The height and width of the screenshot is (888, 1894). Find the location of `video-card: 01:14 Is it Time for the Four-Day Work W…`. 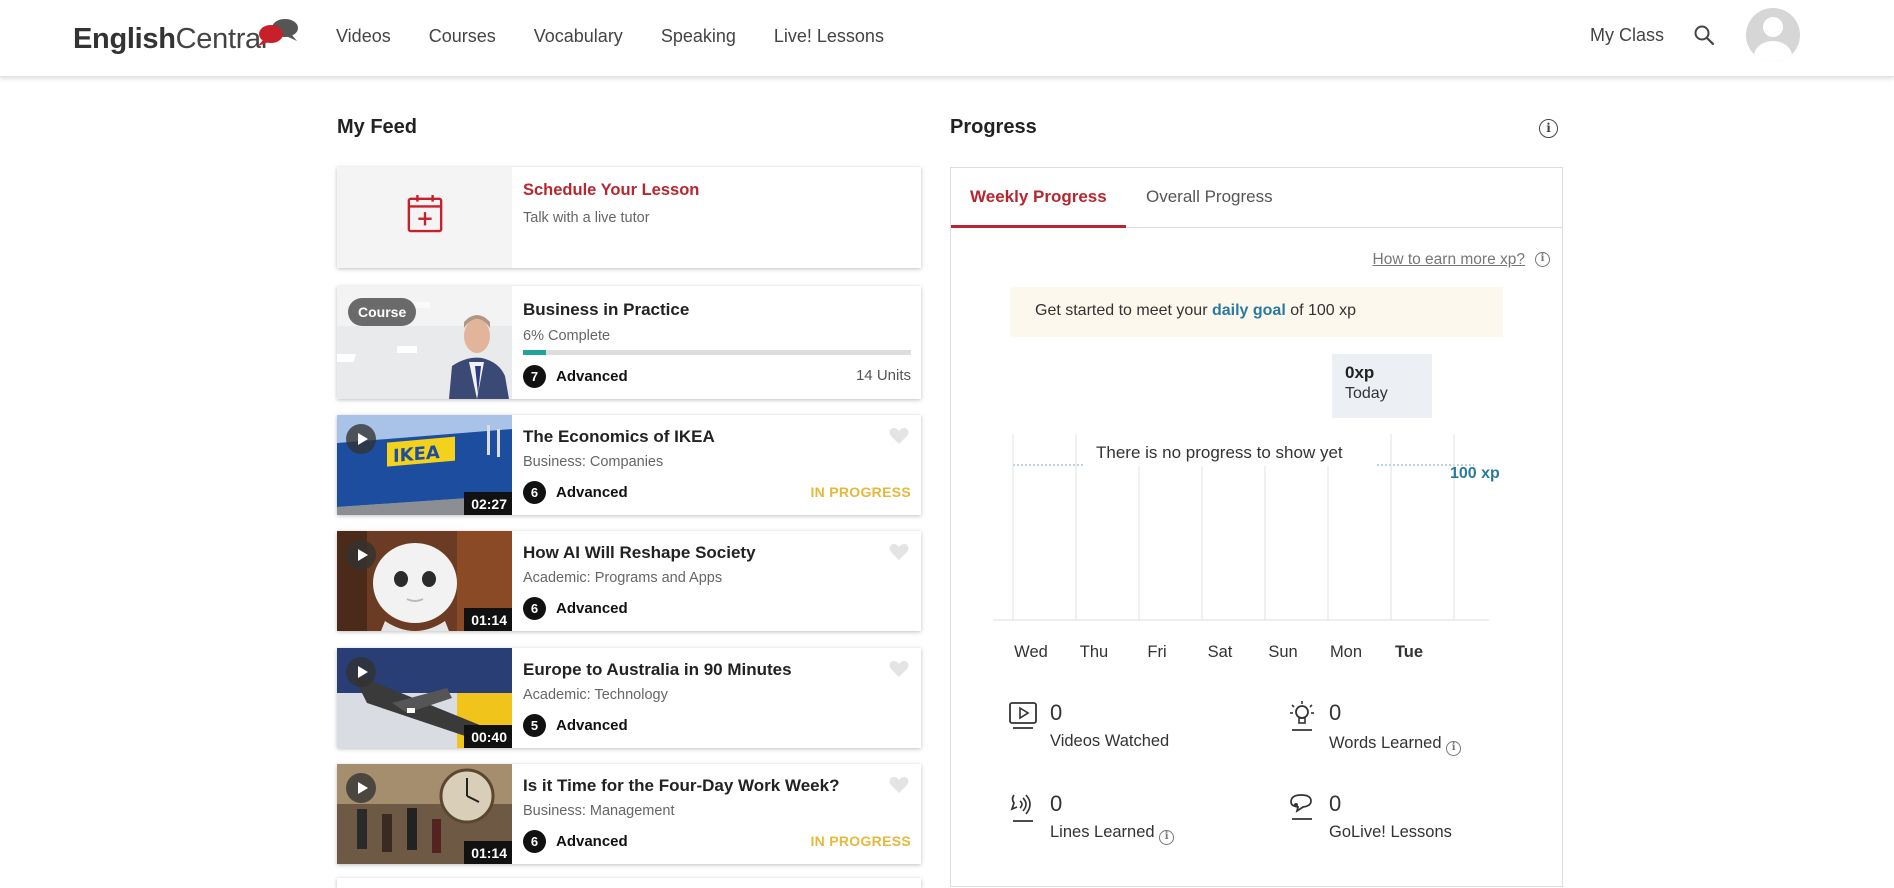

video-card: 01:14 Is it Time for the Four-Day Work W… is located at coordinates (629, 814).